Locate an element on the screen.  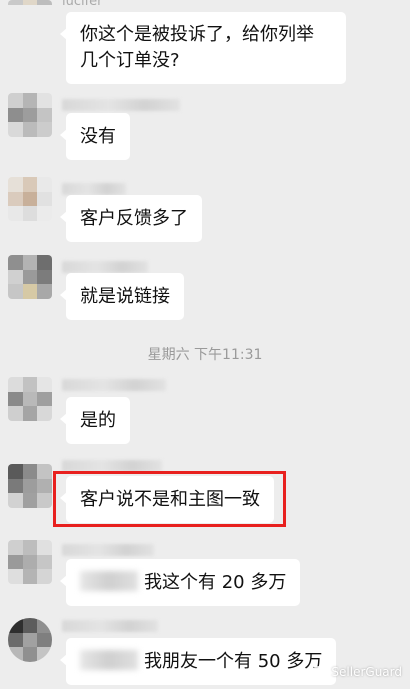
message-bubble: 我这个有 20 多万 is located at coordinates (180, 582).